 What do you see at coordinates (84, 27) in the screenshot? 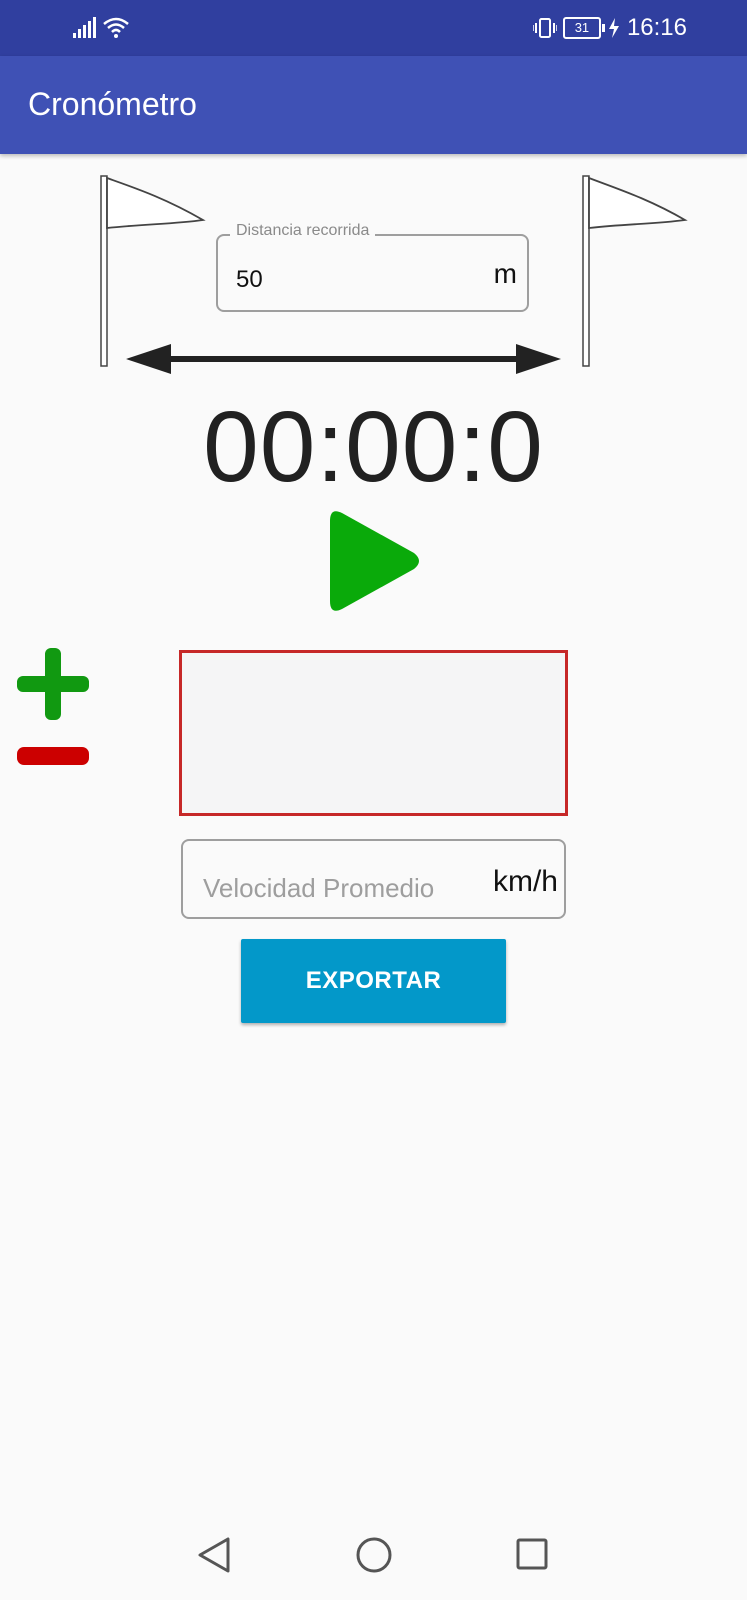
I see `signal-icon` at bounding box center [84, 27].